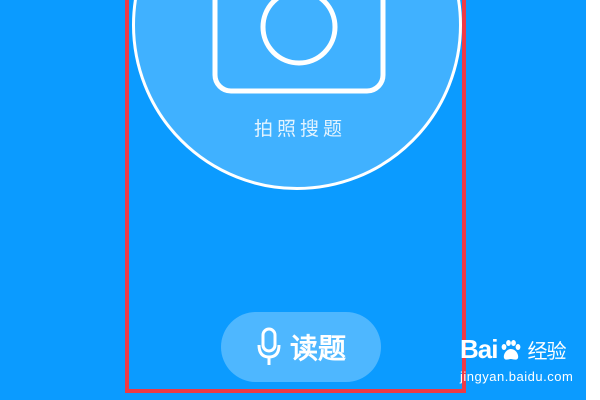 The image size is (600, 400). I want to click on baidu-jingyan-watermark: Bai 经验 jingyan.baidu.com, so click(527, 364).